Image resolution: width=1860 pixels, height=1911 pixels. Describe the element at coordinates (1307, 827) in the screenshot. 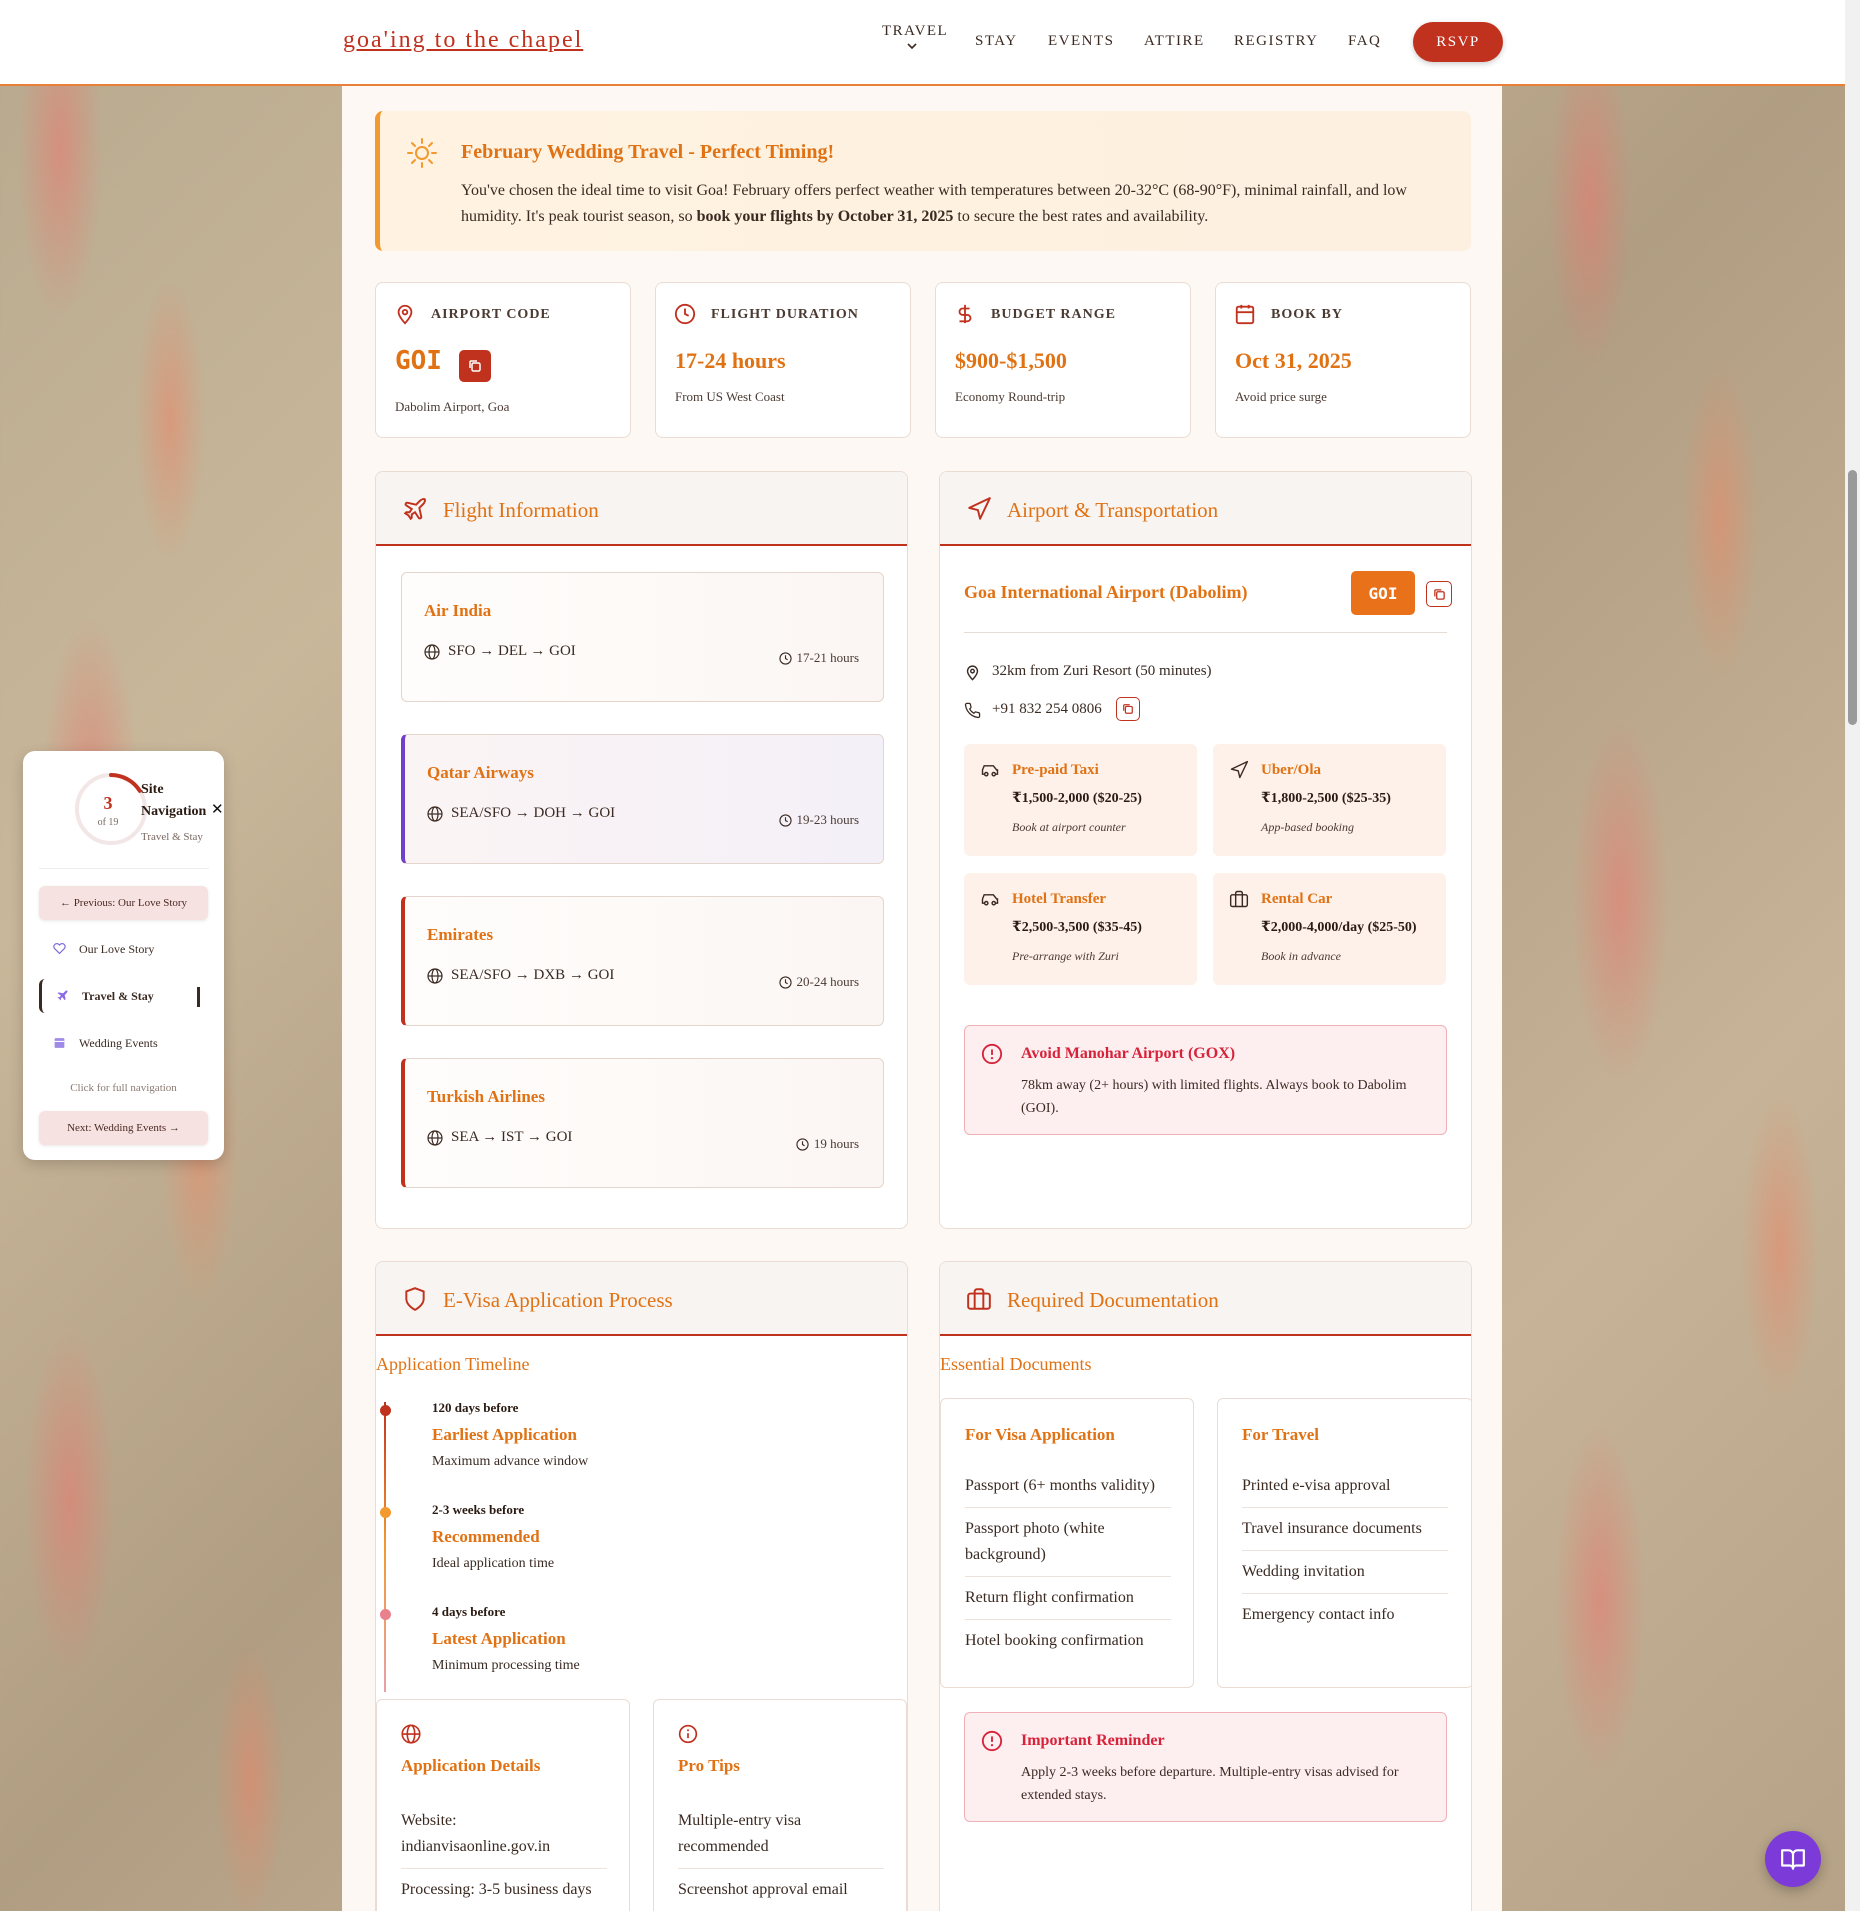

I see `transport-note: App-based booking` at that location.